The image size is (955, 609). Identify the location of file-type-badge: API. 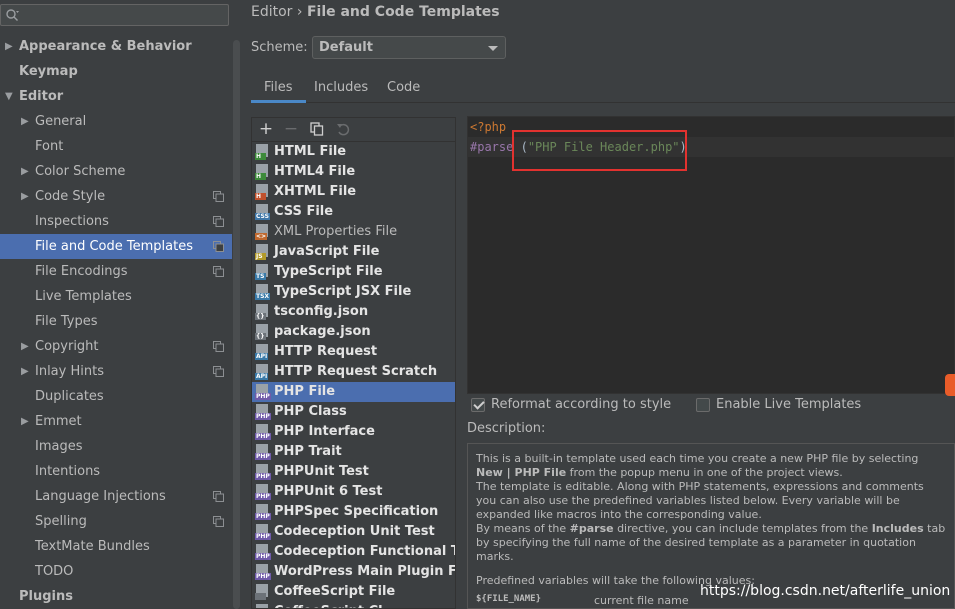
(262, 356).